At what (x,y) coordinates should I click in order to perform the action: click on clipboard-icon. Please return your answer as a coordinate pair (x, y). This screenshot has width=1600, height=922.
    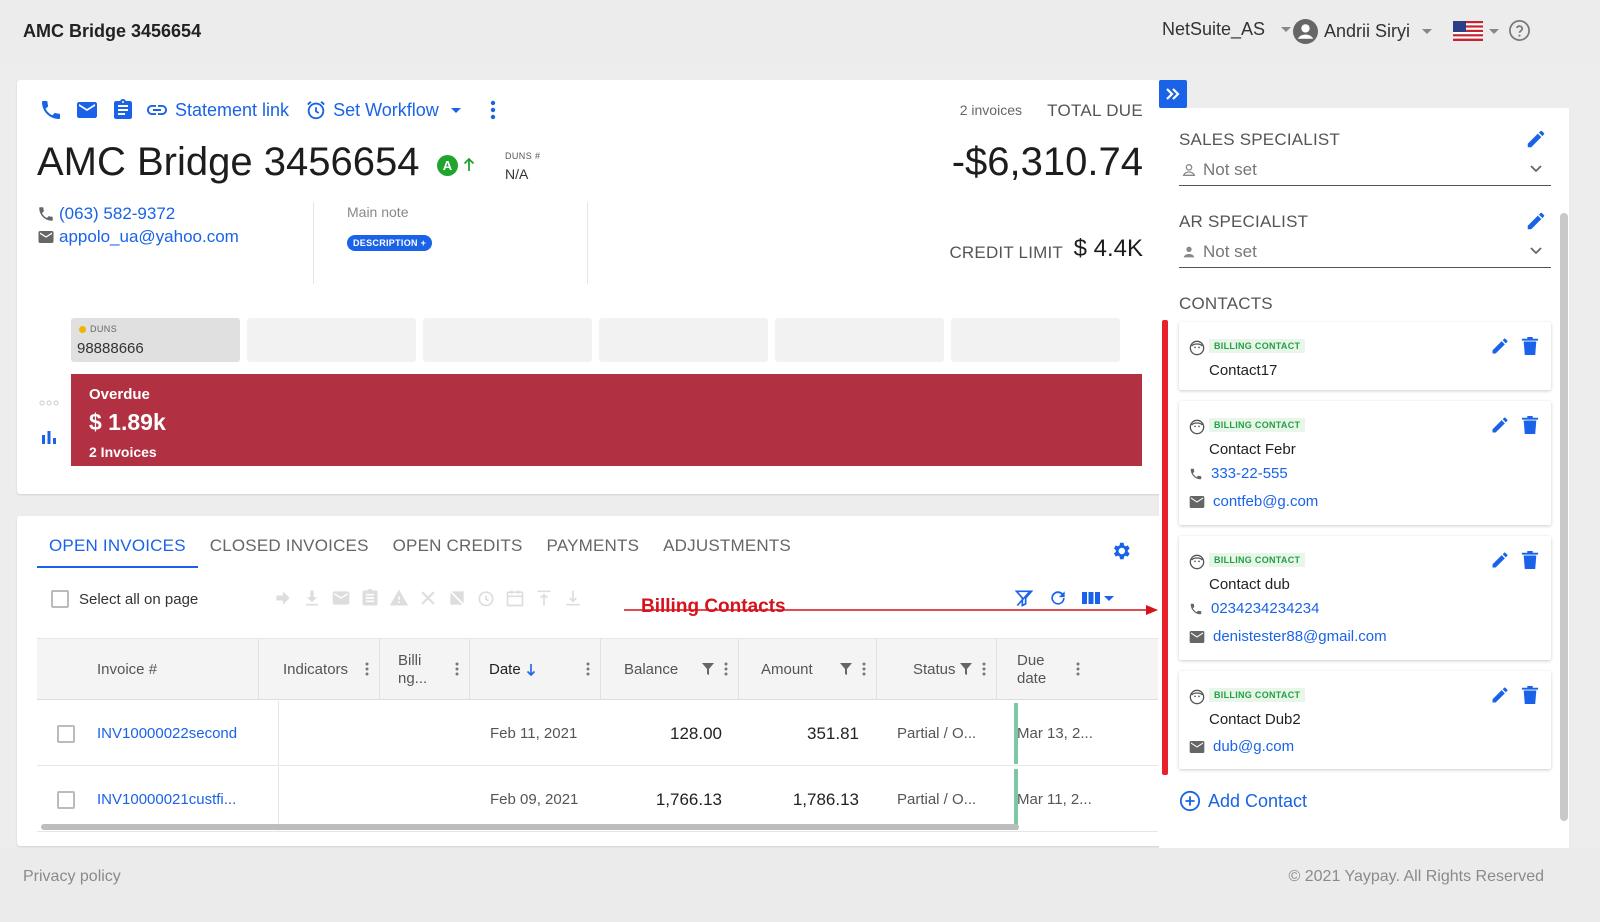
    Looking at the image, I should click on (123, 110).